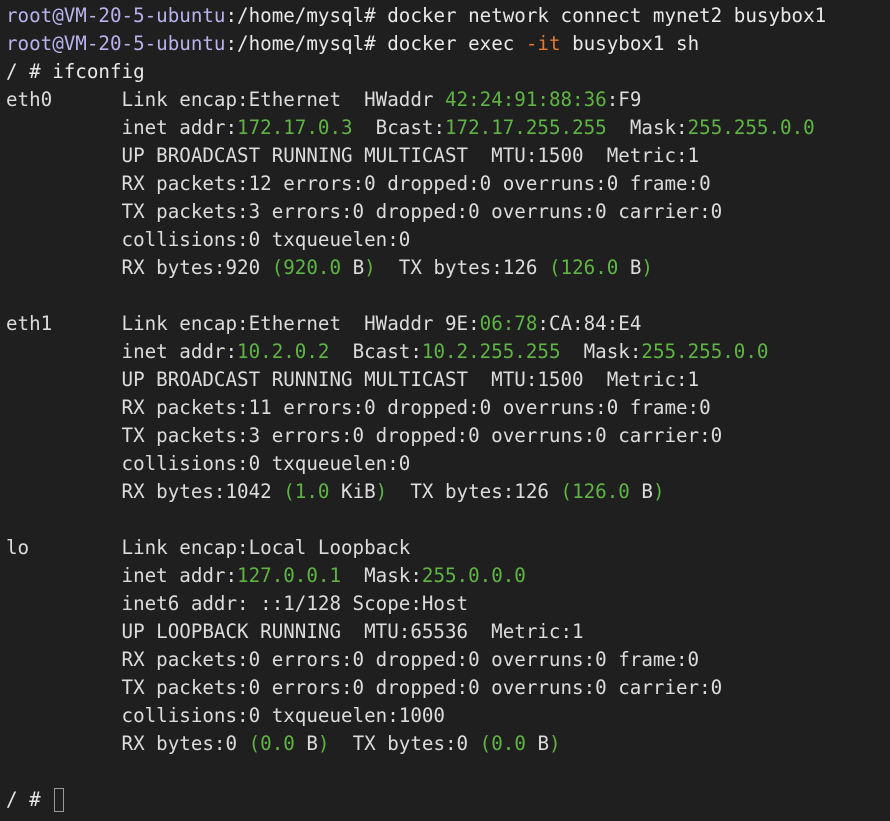 This screenshot has width=890, height=821. Describe the element at coordinates (624, 99) in the screenshot. I see `terminal-text-segment: :F9` at that location.